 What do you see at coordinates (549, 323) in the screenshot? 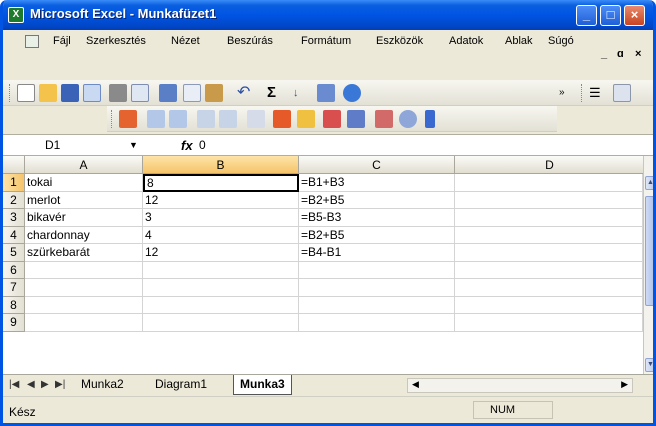
I see `cell-d9` at bounding box center [549, 323].